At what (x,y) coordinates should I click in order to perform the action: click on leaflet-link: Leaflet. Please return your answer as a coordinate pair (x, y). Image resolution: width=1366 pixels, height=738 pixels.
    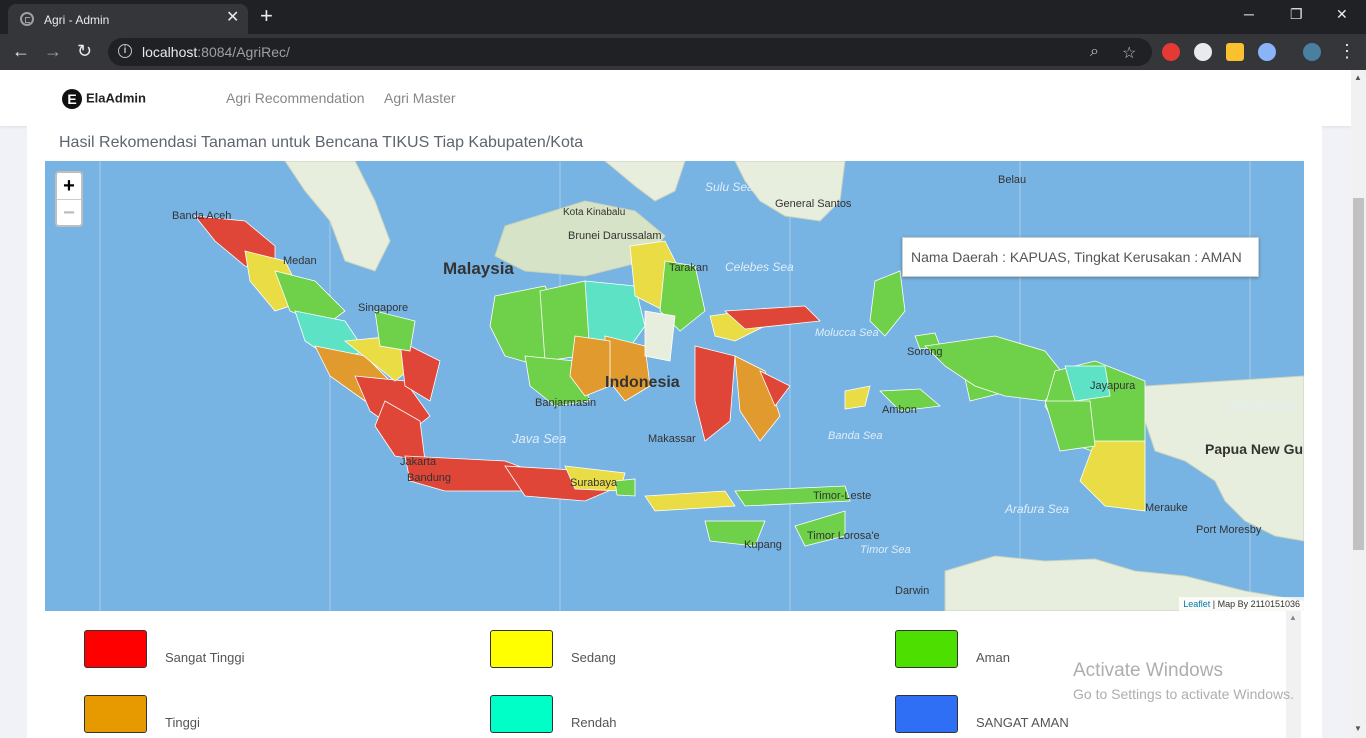
    Looking at the image, I should click on (1196, 604).